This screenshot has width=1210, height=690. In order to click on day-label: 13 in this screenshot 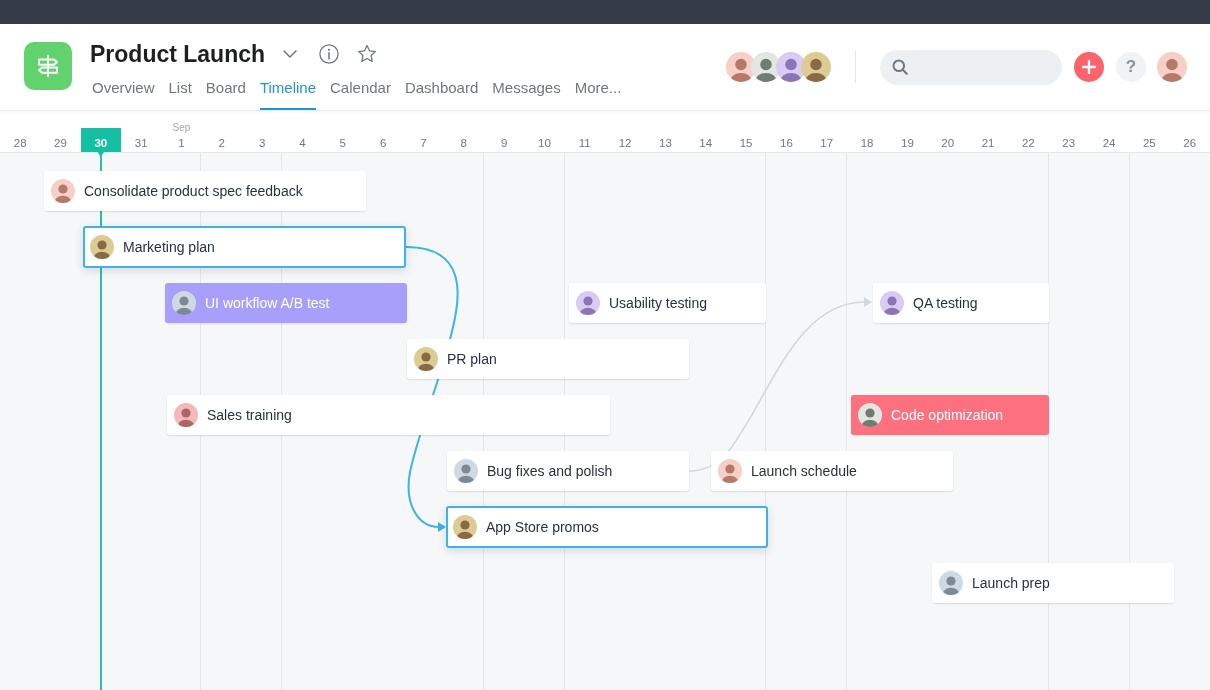, I will do `click(665, 143)`.